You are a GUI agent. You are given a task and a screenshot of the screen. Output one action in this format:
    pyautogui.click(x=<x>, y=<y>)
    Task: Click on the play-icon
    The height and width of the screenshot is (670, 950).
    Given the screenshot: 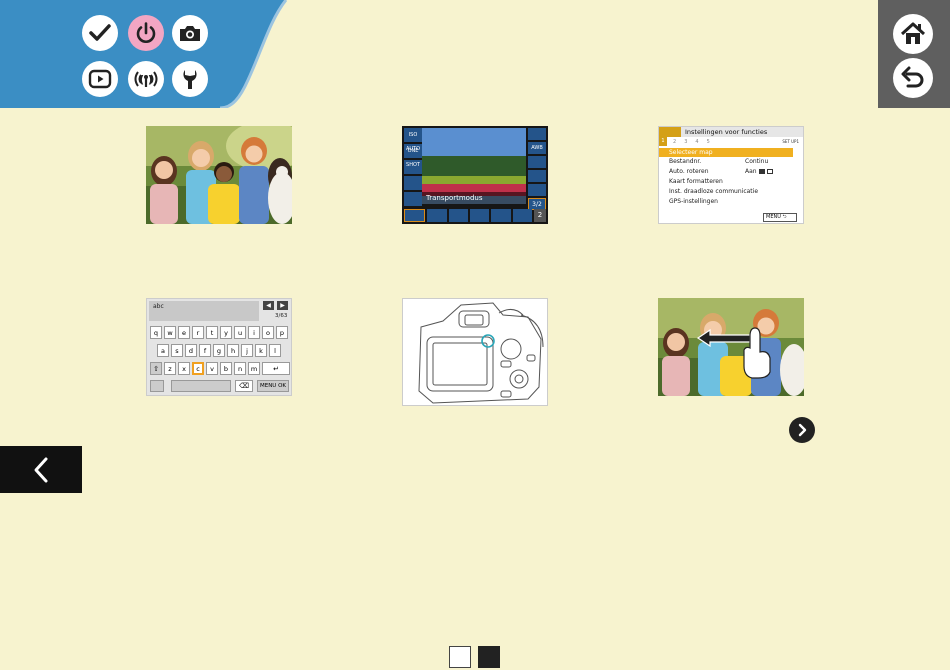 What is the action you would take?
    pyautogui.click(x=100, y=79)
    